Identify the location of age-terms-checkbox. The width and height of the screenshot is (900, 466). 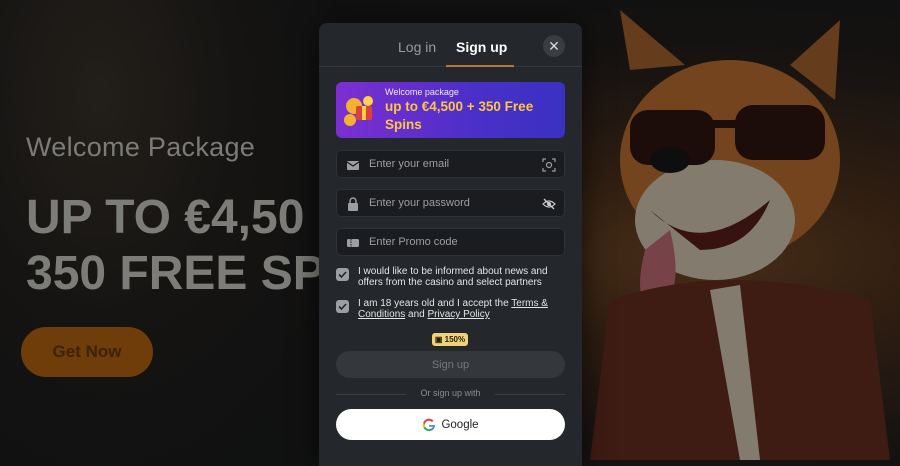
(342, 306).